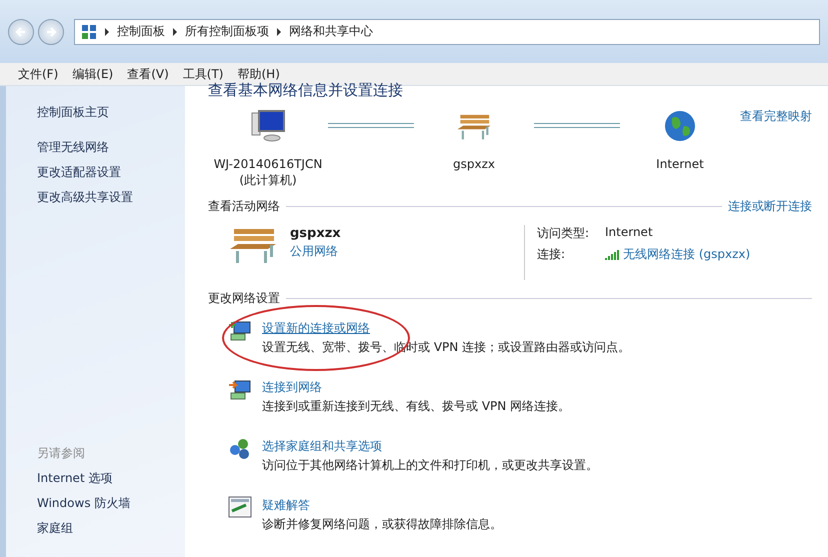  Describe the element at coordinates (61, 453) in the screenshot. I see `see-also-heading: 另请参阅` at that location.